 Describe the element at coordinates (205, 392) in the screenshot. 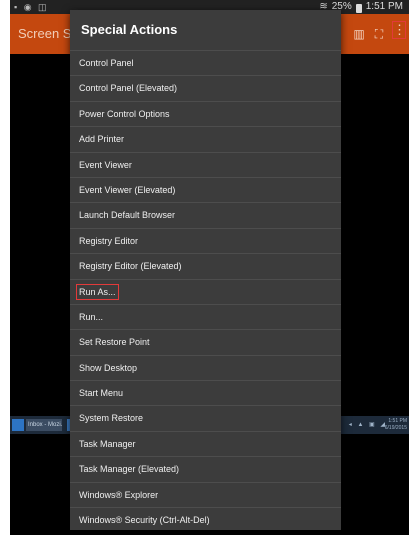

I see `menu-item-start-menu: Start Menu` at that location.